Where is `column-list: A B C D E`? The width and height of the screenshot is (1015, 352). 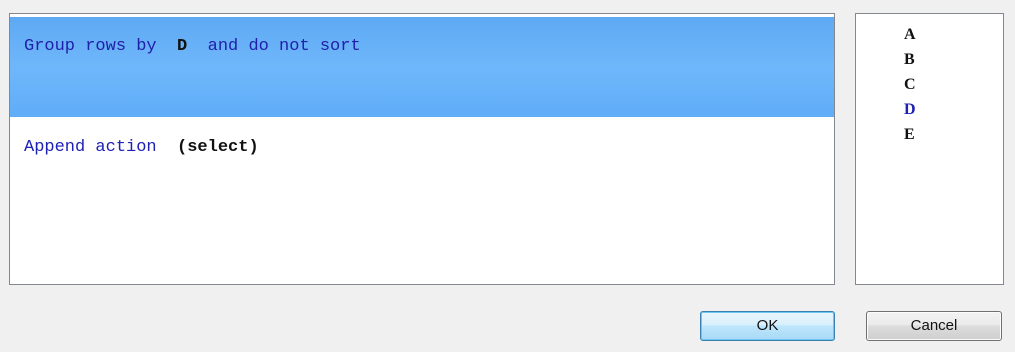
column-list: A B C D E is located at coordinates (929, 149).